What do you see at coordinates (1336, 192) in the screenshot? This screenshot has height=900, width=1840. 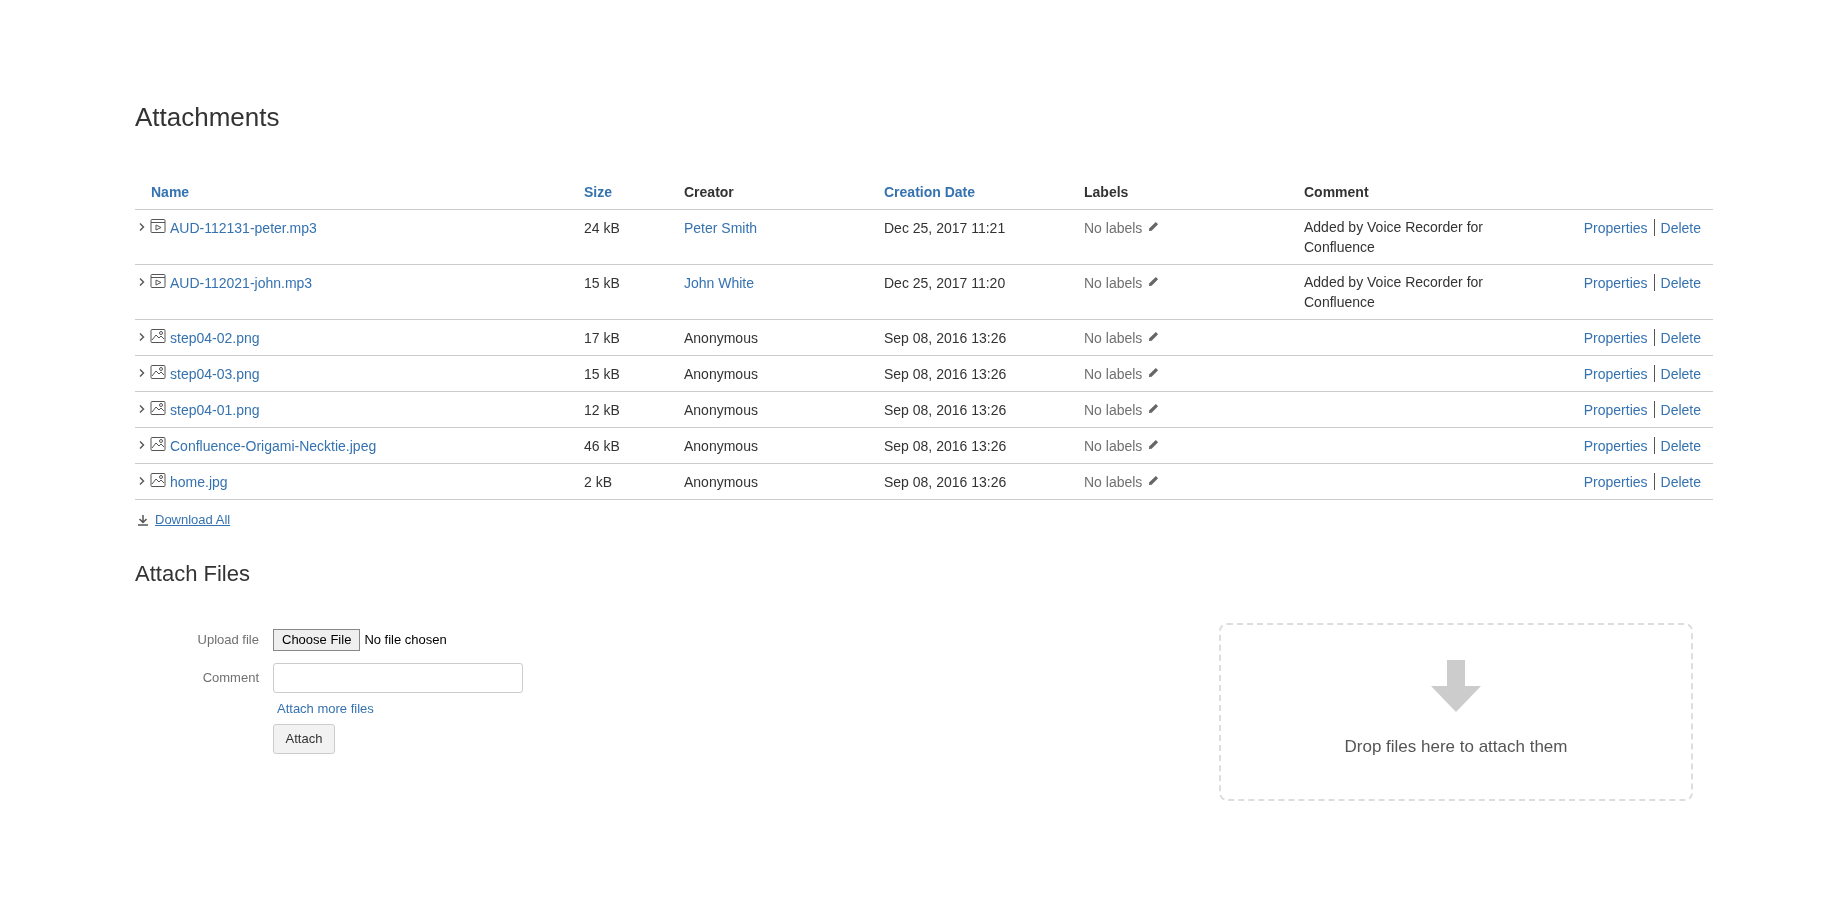 I see `column-header: Comment` at bounding box center [1336, 192].